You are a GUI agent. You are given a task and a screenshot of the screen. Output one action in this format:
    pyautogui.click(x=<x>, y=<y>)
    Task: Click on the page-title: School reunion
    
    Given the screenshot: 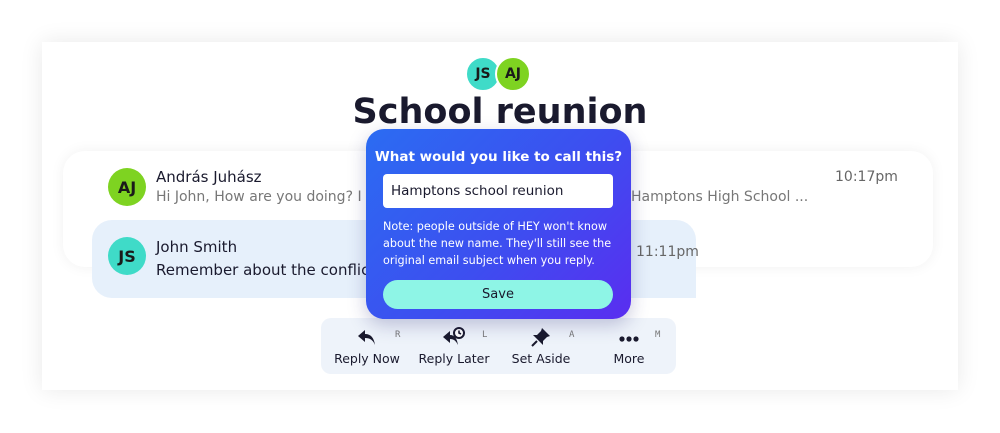 What is the action you would take?
    pyautogui.click(x=500, y=112)
    